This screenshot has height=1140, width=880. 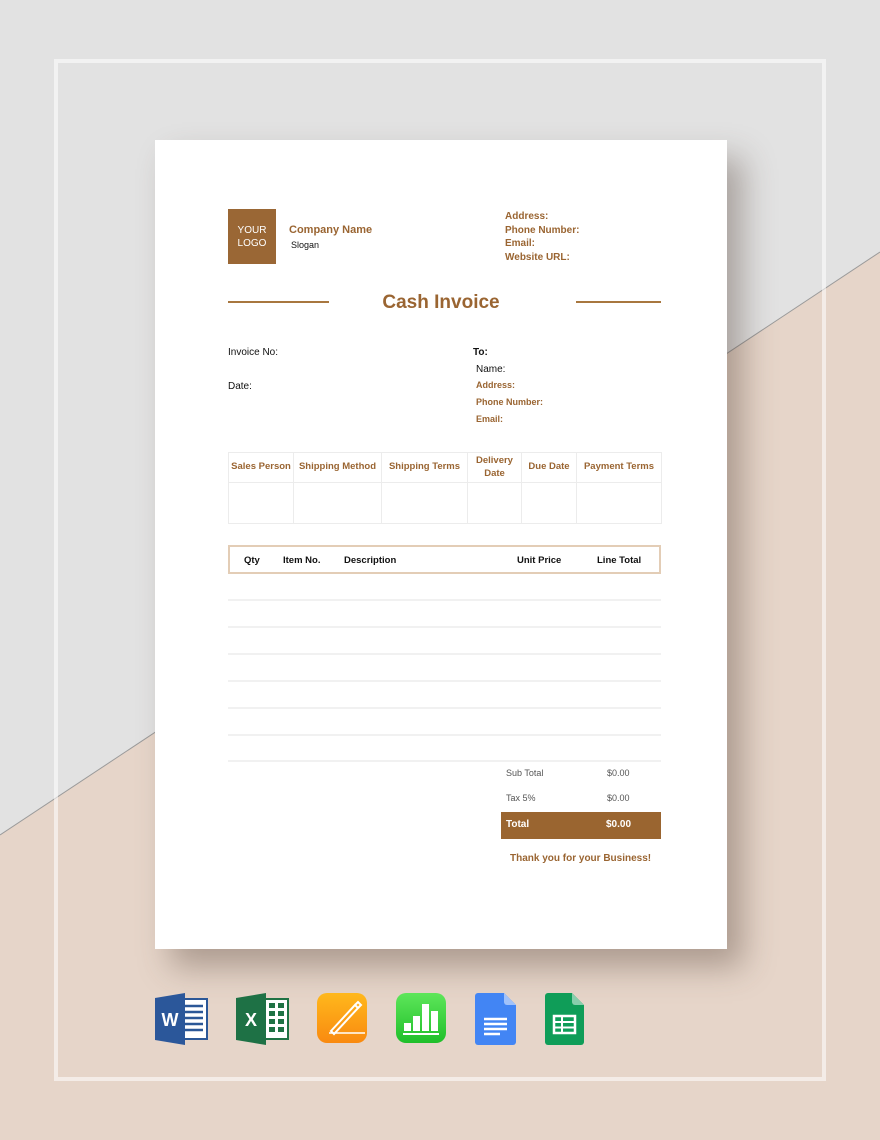 What do you see at coordinates (618, 773) in the screenshot?
I see `subtotal-value: $0.00` at bounding box center [618, 773].